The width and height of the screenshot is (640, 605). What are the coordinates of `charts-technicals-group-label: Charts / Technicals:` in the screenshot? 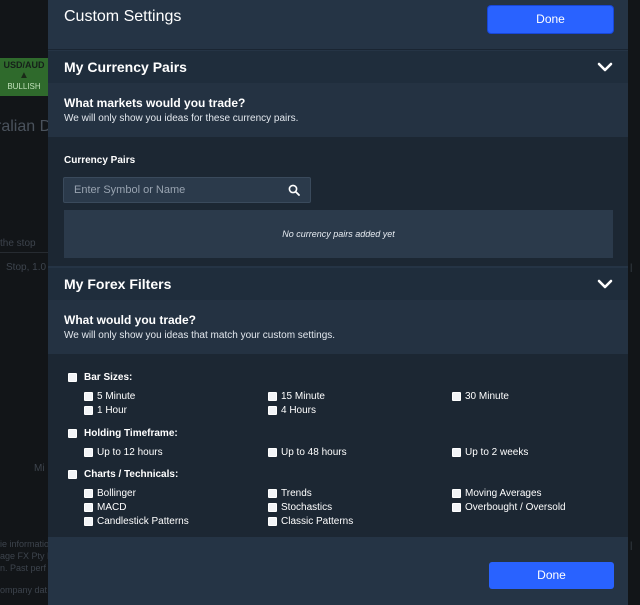 It's located at (131, 474).